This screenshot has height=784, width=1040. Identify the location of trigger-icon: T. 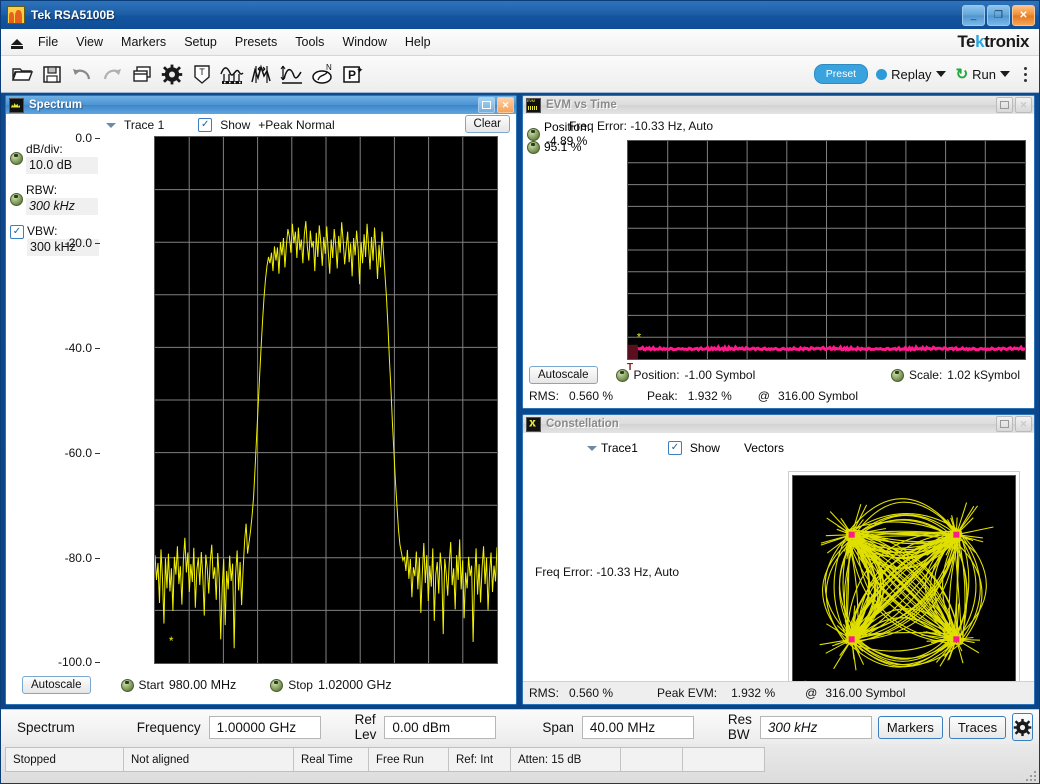
(202, 74).